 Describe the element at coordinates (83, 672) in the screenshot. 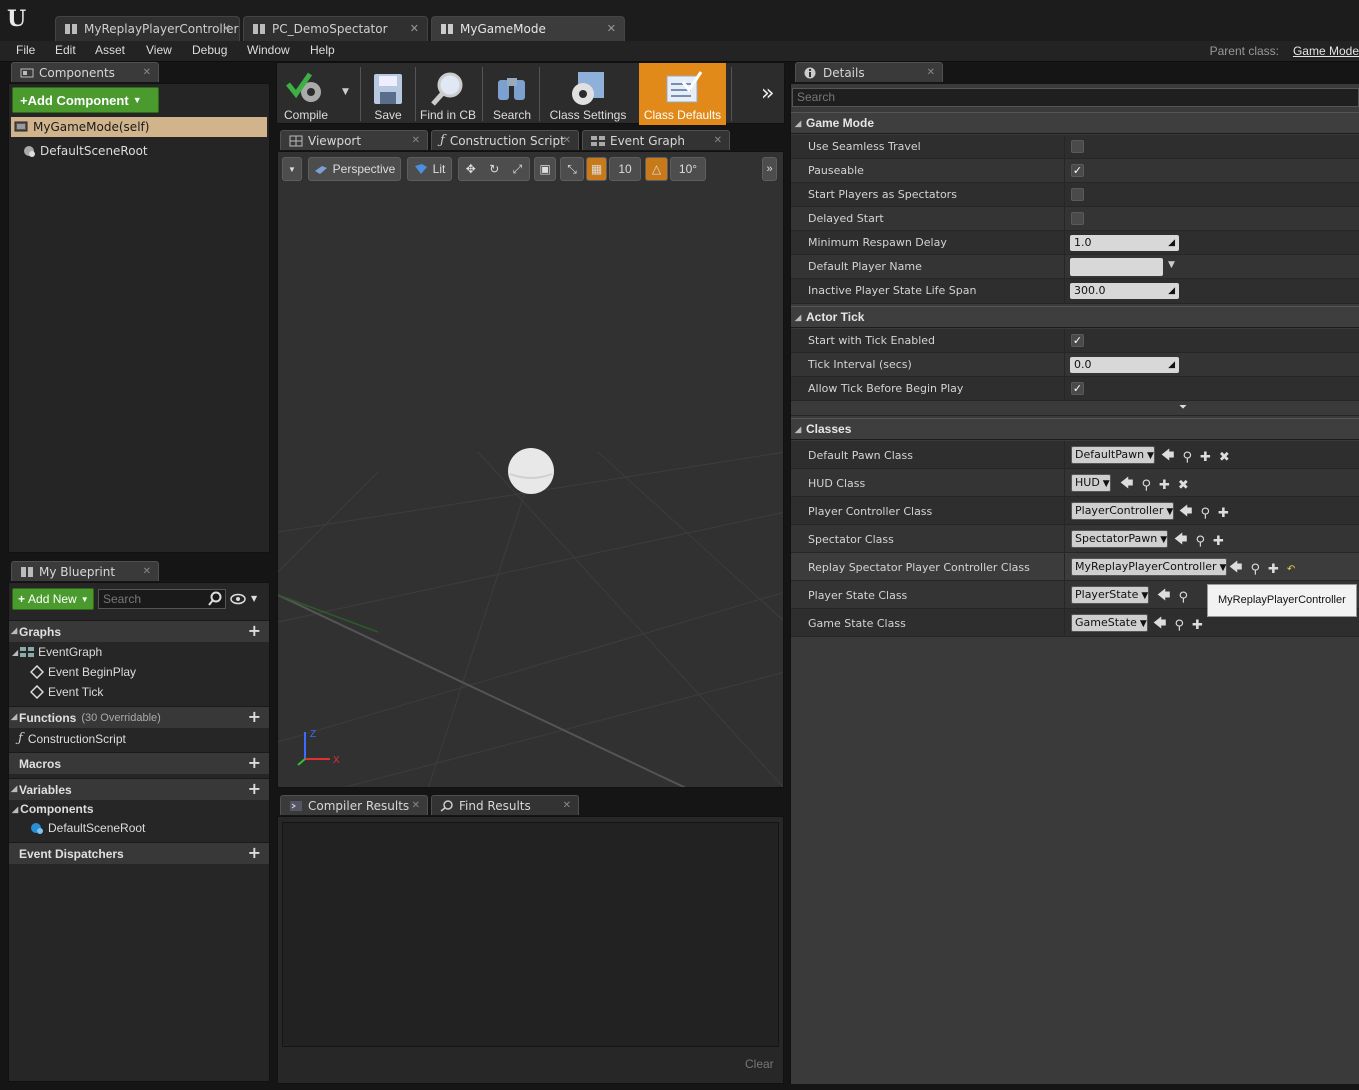

I see `event-item-beginplay: Event BeginPlay` at that location.